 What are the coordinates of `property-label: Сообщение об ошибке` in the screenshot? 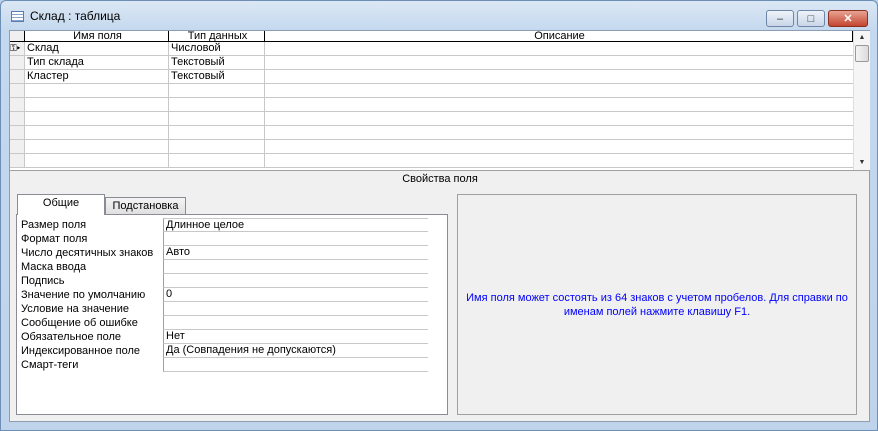 It's located at (79, 323).